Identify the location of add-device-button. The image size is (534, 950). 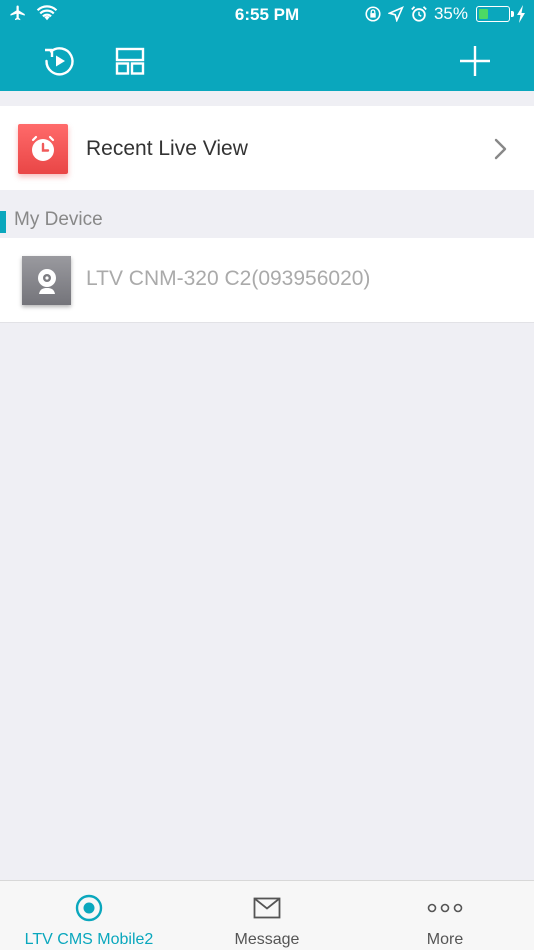
(475, 61).